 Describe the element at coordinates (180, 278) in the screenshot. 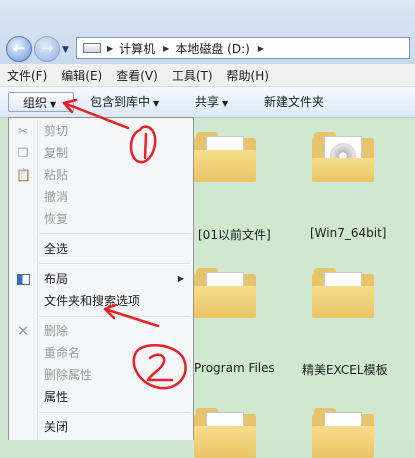

I see `submenu-arrow-icon: ▶` at that location.